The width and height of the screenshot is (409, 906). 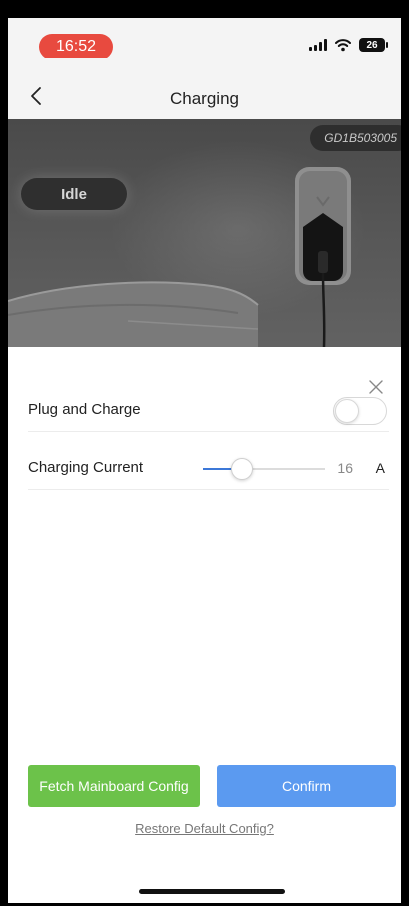 What do you see at coordinates (373, 45) in the screenshot?
I see `battery-icon: 26` at bounding box center [373, 45].